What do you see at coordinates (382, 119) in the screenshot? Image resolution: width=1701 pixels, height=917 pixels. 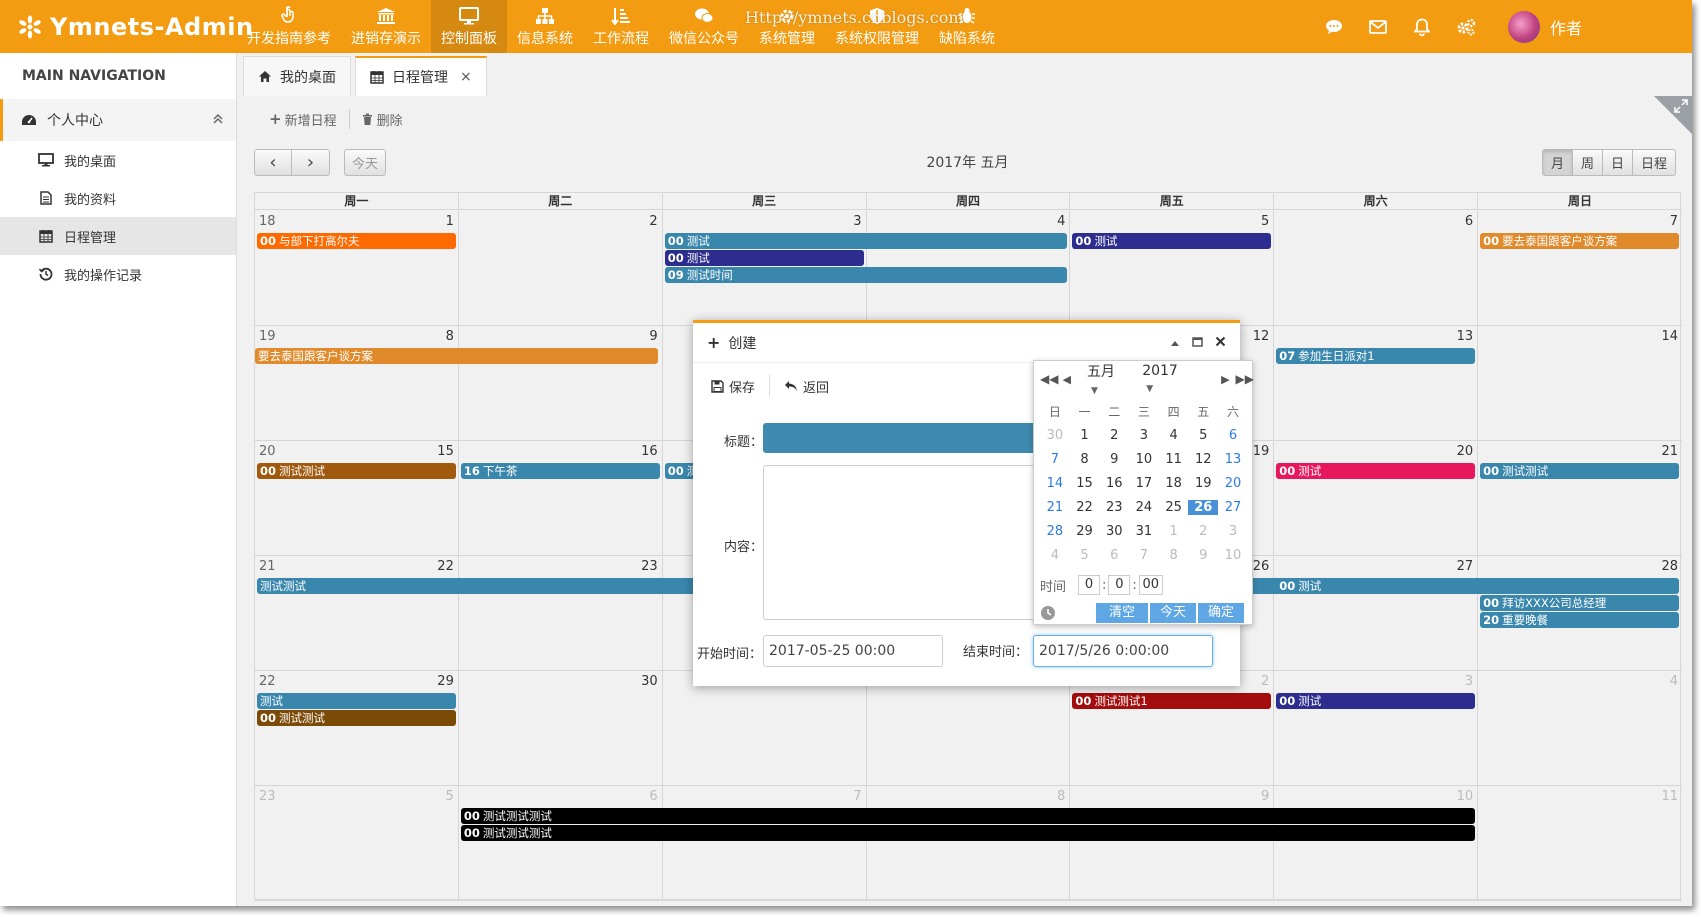 I see `delete-button: 删除` at bounding box center [382, 119].